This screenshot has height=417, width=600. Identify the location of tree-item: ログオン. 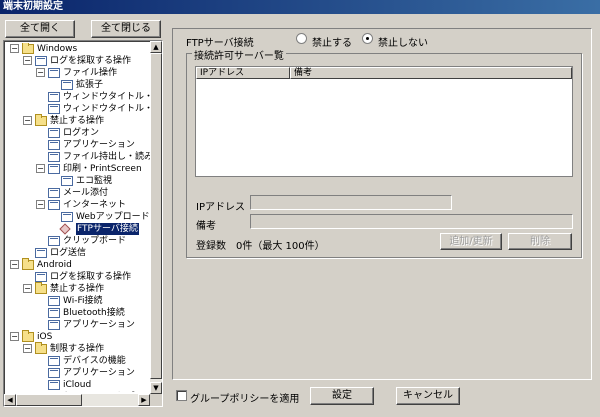
(78, 133).